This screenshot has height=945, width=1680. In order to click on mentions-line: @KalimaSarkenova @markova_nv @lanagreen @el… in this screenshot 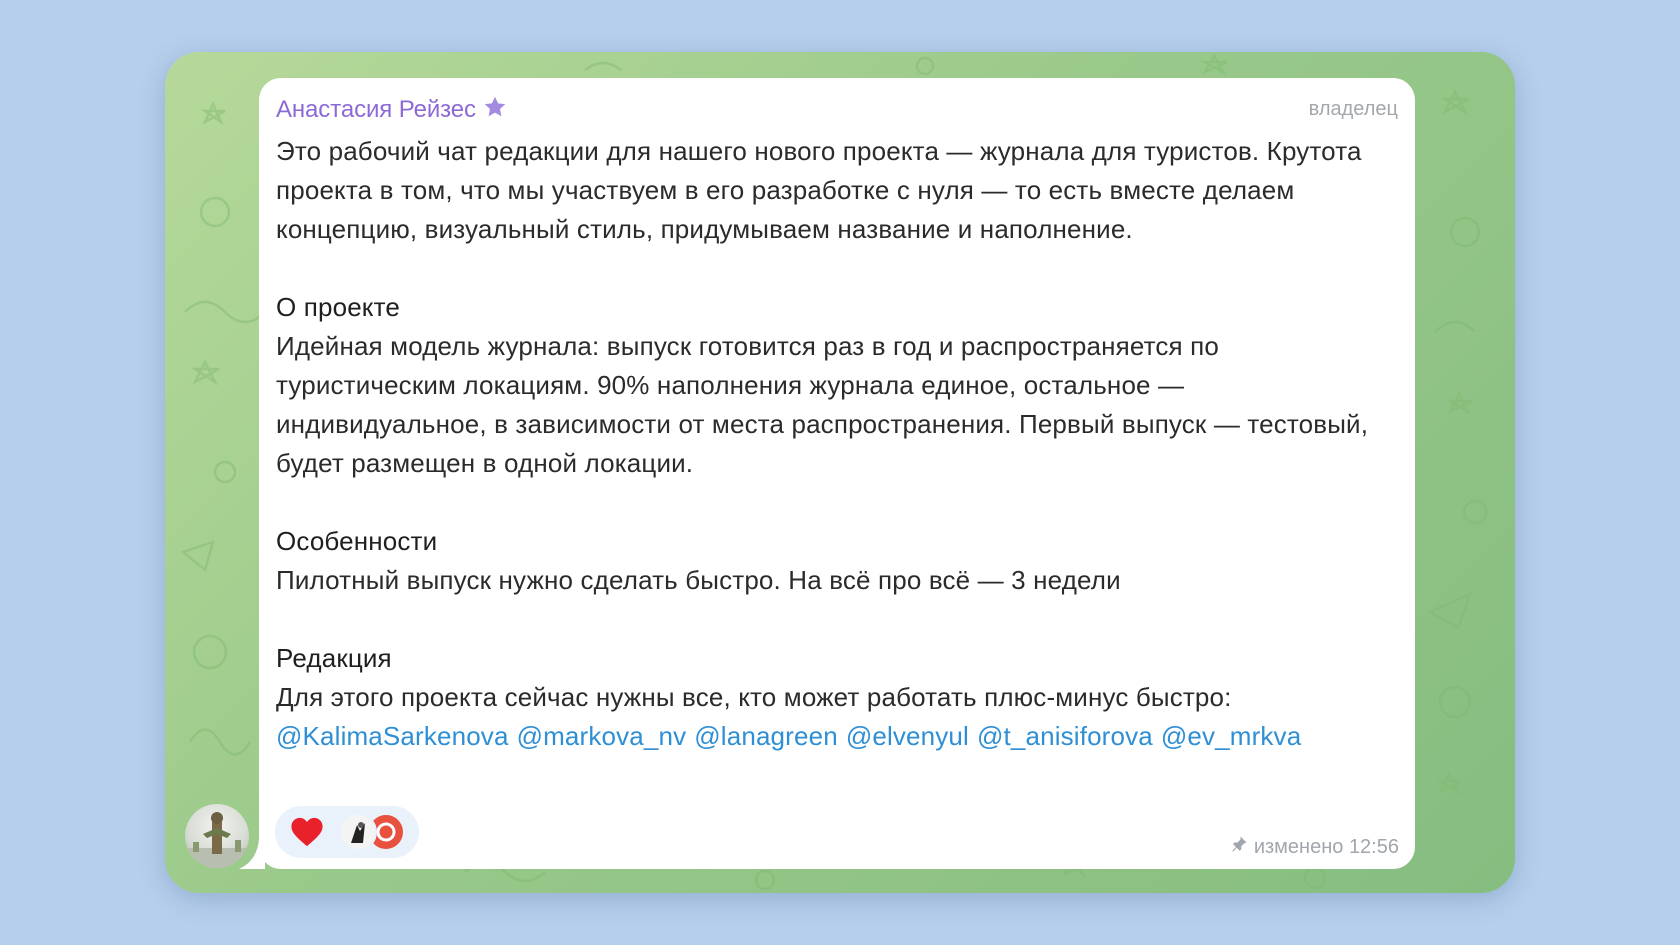, I will do `click(838, 736)`.